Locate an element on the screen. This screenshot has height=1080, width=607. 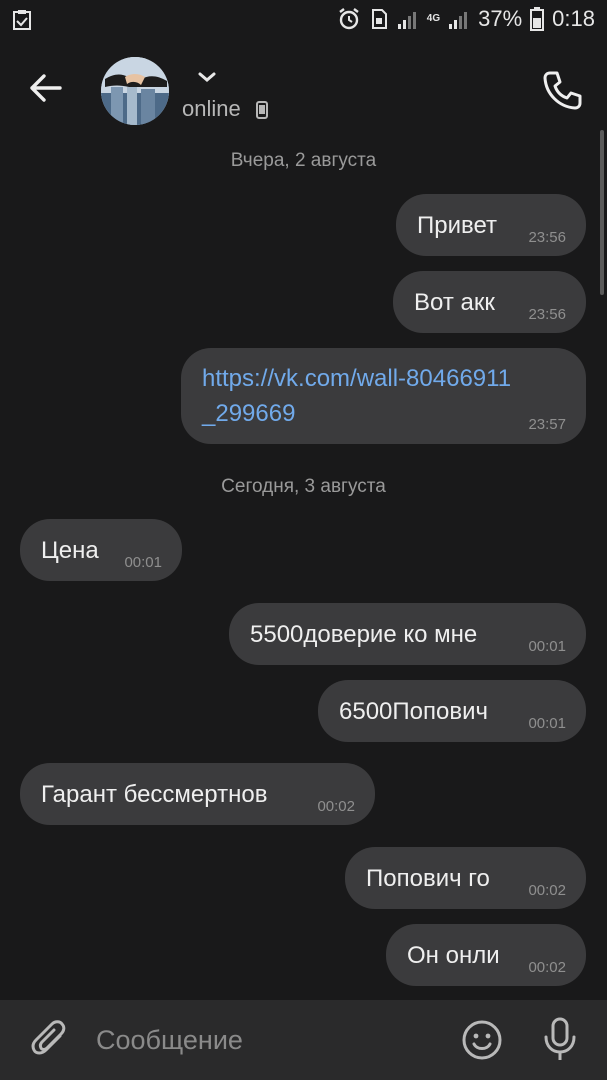
outgoing-message: Попович го 00:02 is located at coordinates (465, 878).